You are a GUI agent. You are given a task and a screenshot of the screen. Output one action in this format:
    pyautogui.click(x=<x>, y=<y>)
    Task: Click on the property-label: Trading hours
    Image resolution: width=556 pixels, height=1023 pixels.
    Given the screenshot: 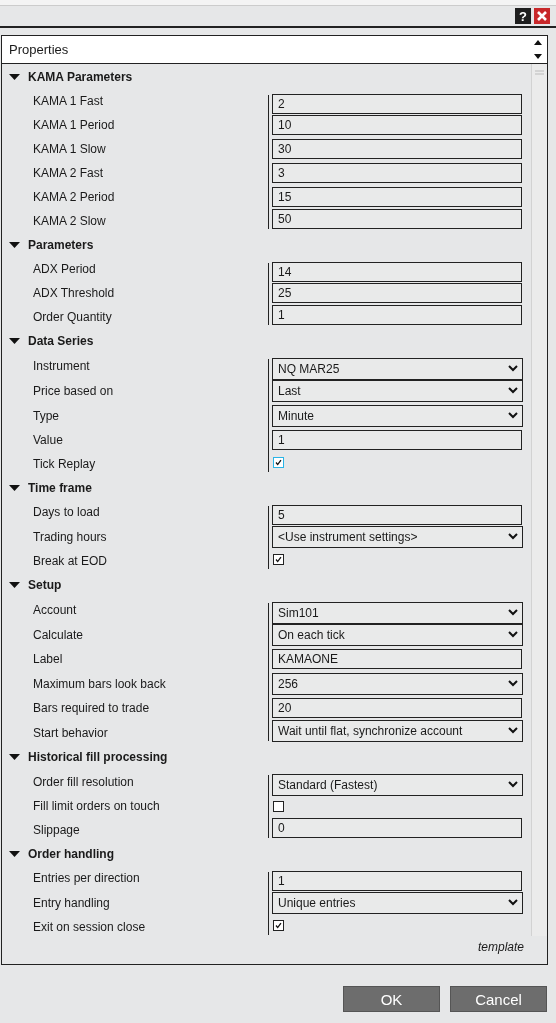 What is the action you would take?
    pyautogui.click(x=70, y=536)
    